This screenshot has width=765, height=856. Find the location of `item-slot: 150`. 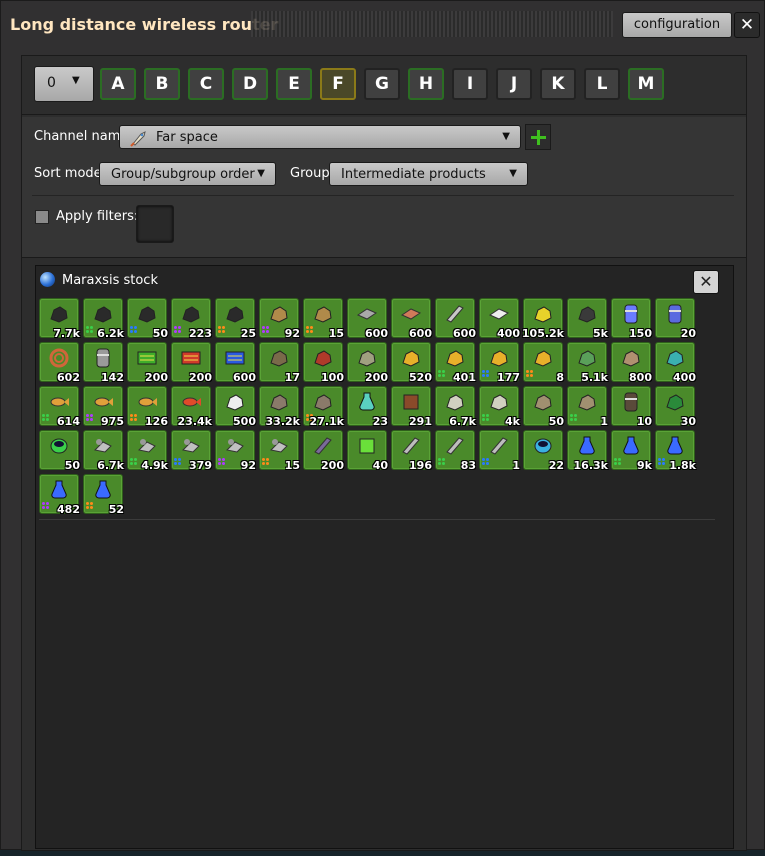

item-slot: 150 is located at coordinates (631, 319).